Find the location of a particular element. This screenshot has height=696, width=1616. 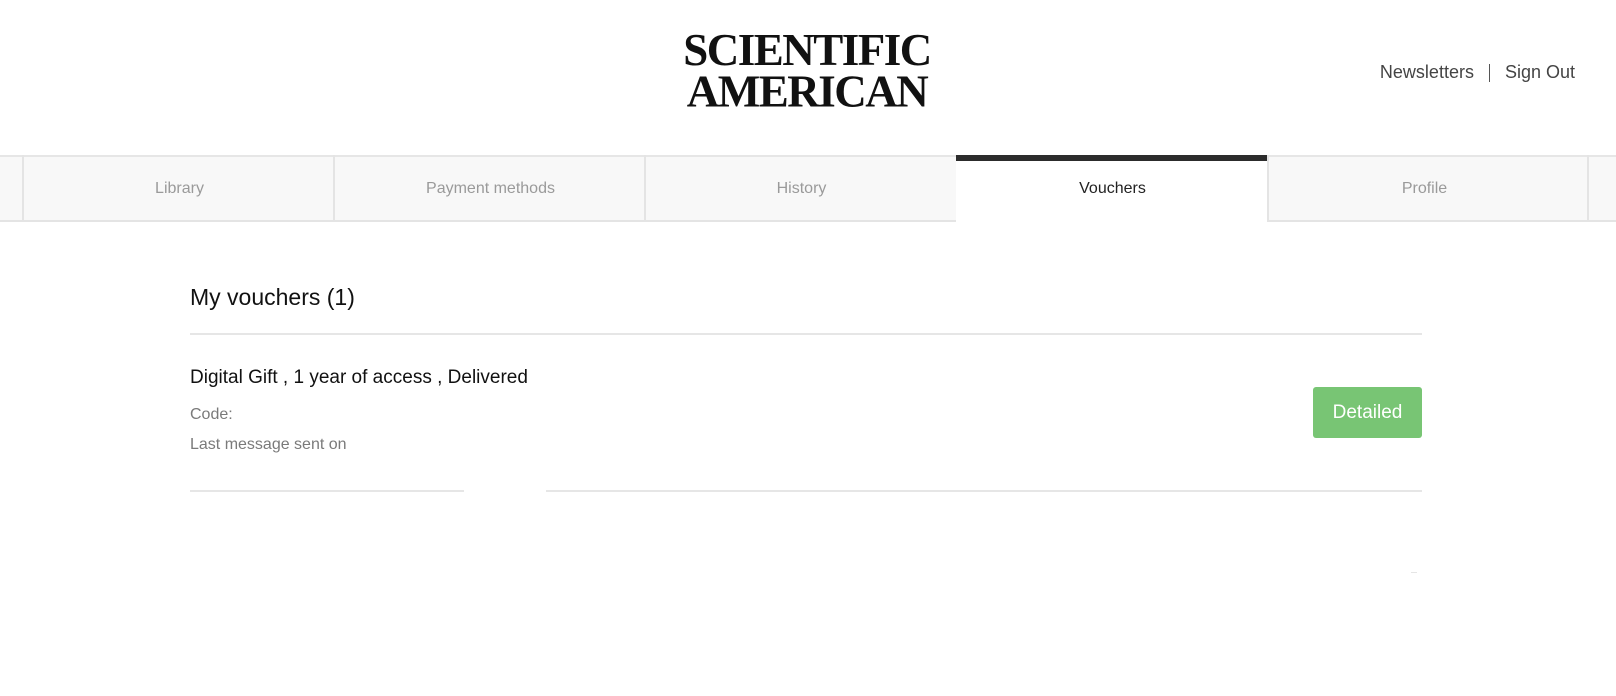

page-title: My vouchers (1) is located at coordinates (272, 297).